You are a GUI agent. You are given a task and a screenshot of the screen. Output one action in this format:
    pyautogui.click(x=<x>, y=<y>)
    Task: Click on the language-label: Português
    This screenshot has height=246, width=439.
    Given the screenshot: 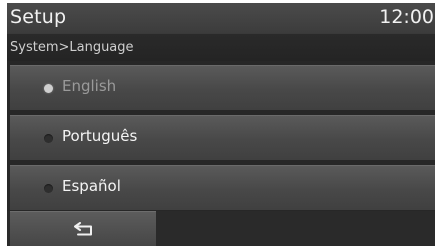 What is the action you would take?
    pyautogui.click(x=100, y=136)
    